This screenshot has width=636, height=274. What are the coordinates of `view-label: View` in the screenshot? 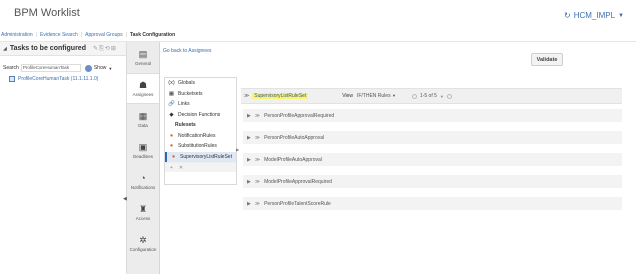 It's located at (347, 96).